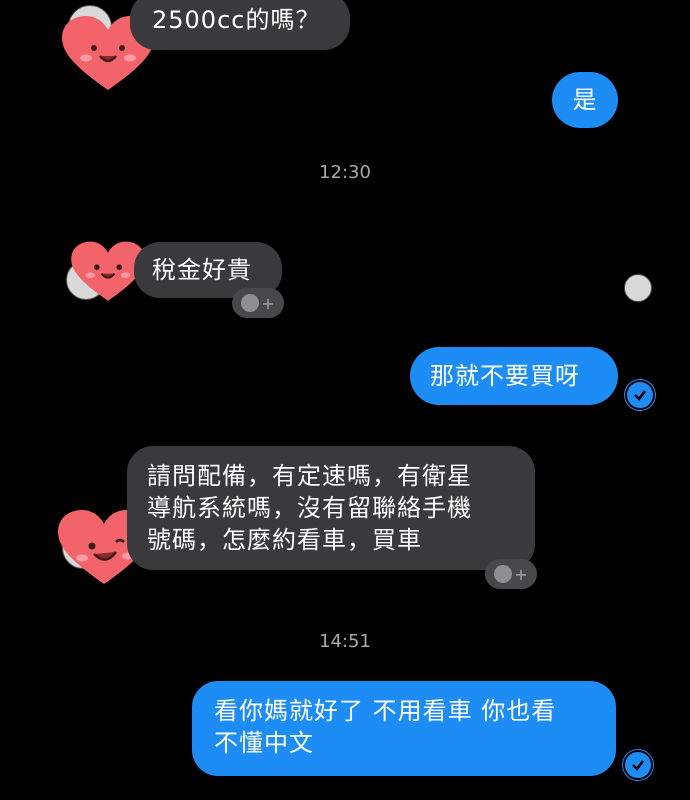 This screenshot has height=800, width=690. What do you see at coordinates (404, 728) in the screenshot?
I see `outgoing-message: 看你媽就好了 不用看車 你也看 不懂中文` at bounding box center [404, 728].